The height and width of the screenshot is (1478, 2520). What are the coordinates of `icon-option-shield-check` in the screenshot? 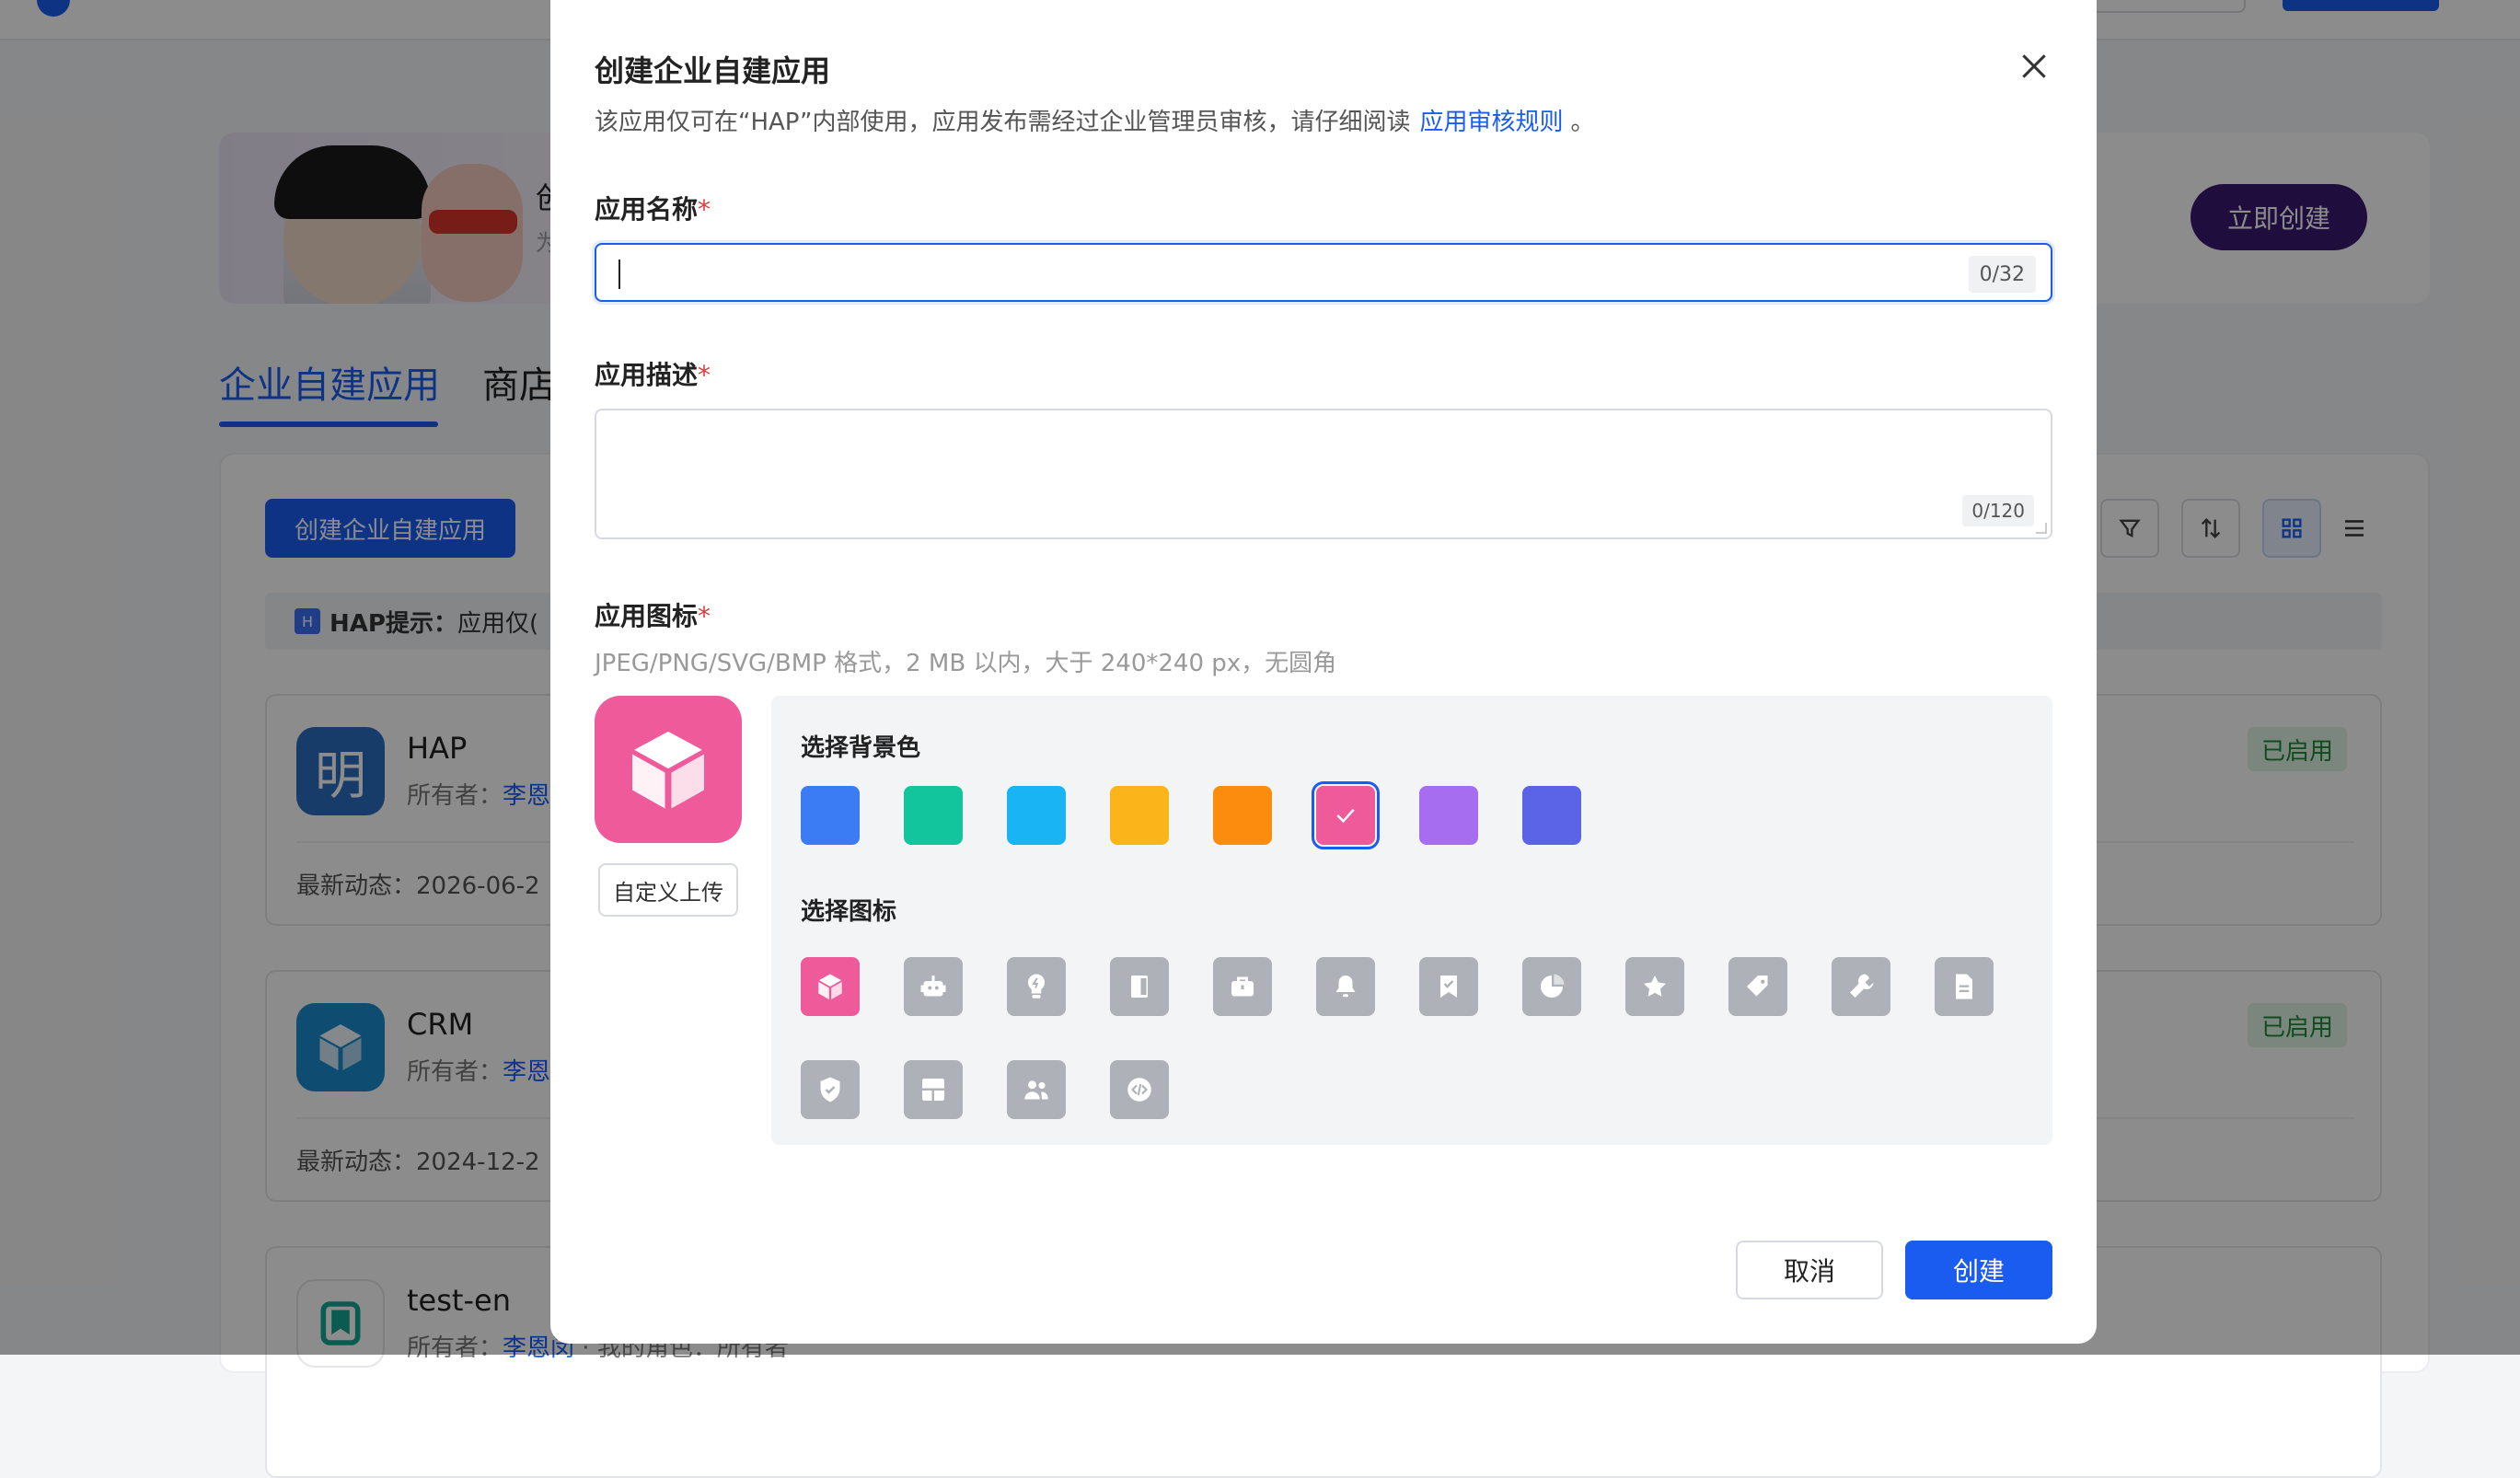 It's located at (830, 1089).